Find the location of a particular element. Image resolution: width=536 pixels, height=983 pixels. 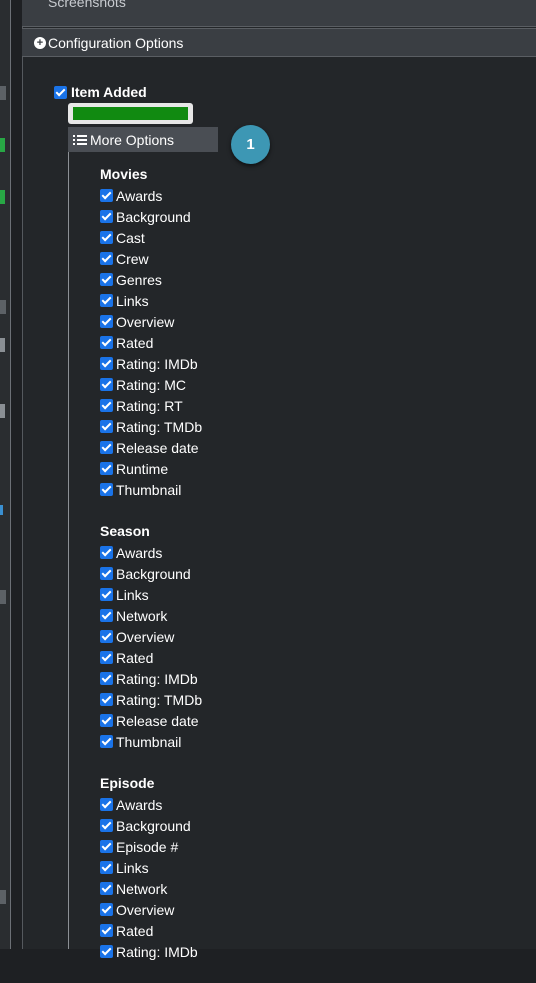

option-label: Rating: TMDb is located at coordinates (159, 699).